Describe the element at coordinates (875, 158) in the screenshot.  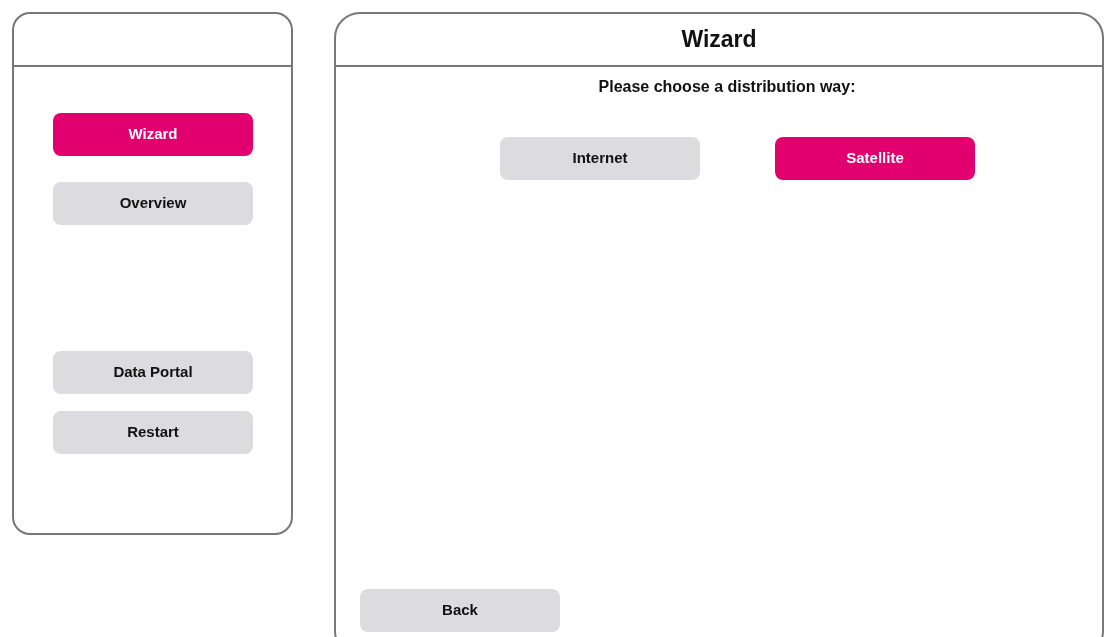
I see `option-button: Satellite` at that location.